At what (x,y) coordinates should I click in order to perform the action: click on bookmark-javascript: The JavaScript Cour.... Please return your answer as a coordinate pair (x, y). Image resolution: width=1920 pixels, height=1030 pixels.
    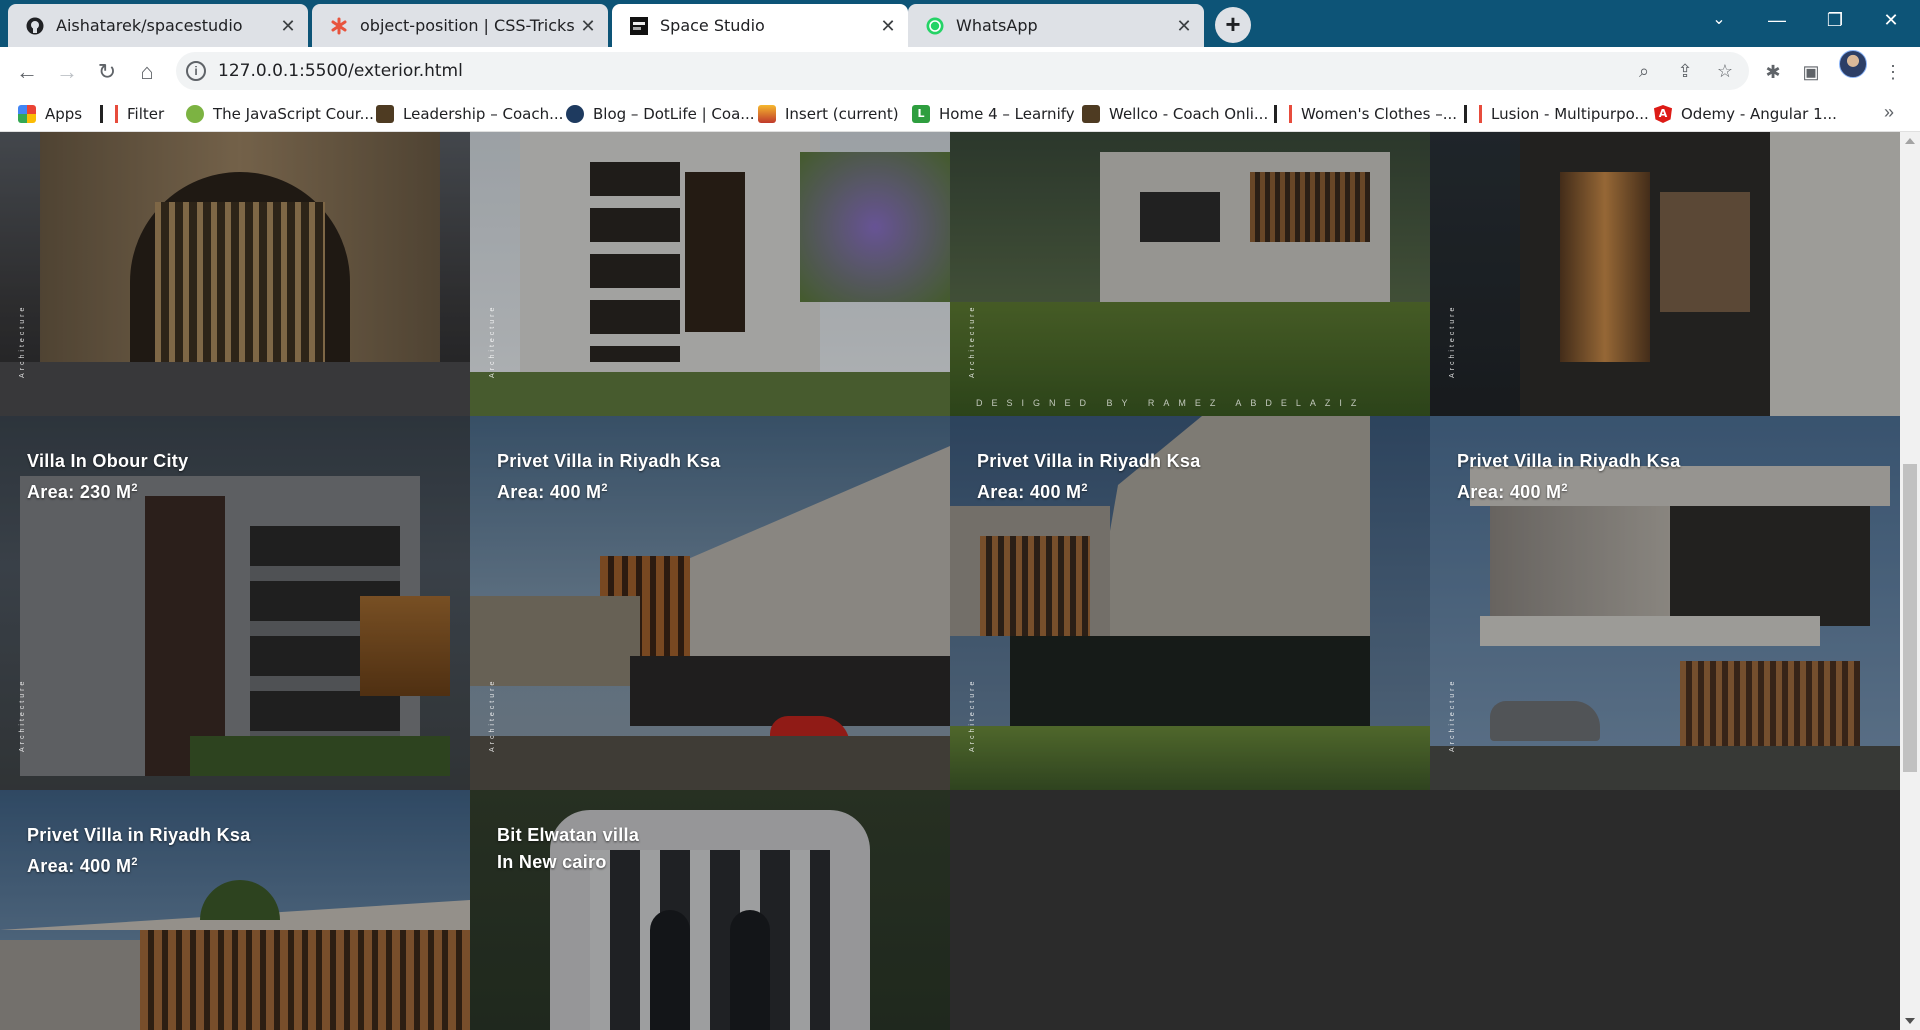
    Looking at the image, I should click on (280, 114).